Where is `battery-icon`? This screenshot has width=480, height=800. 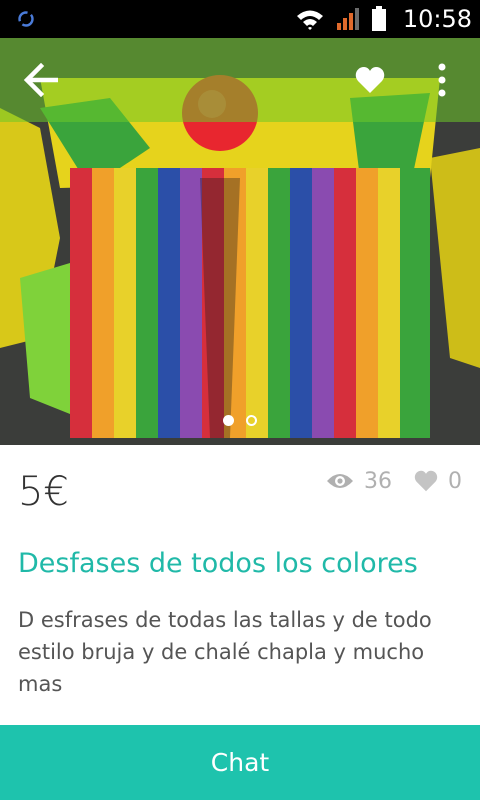 battery-icon is located at coordinates (378, 18).